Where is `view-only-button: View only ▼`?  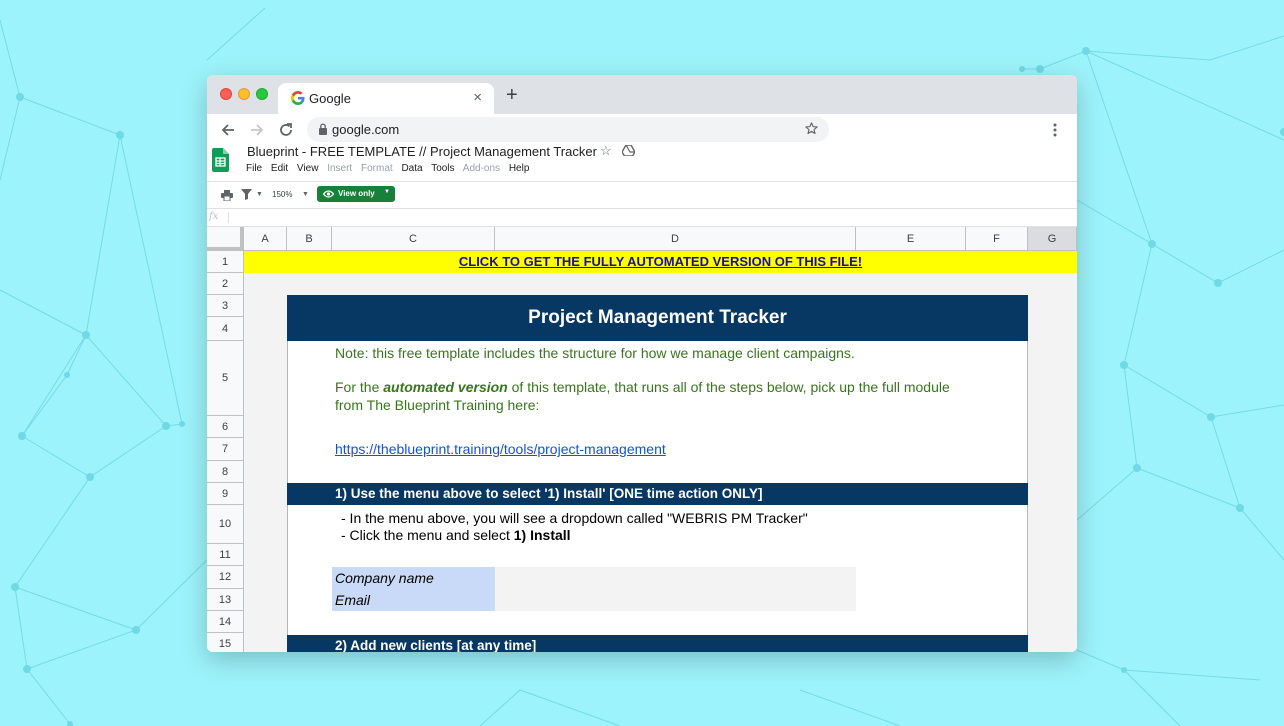 view-only-button: View only ▼ is located at coordinates (356, 194).